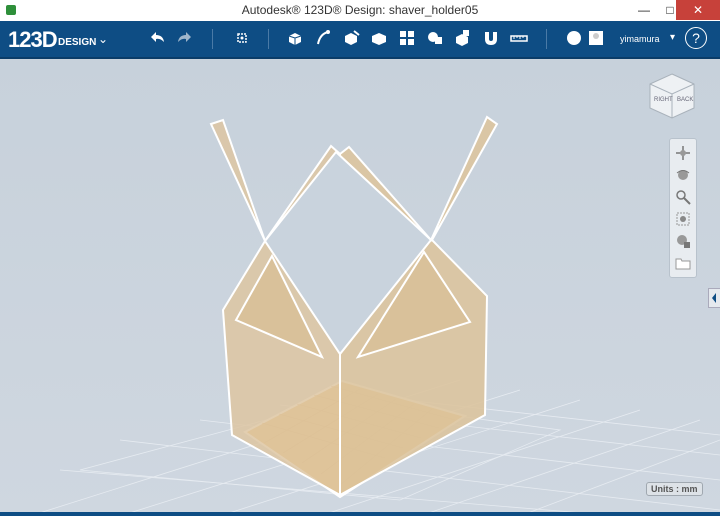 The width and height of the screenshot is (720, 516). I want to click on modify-icon, so click(379, 38).